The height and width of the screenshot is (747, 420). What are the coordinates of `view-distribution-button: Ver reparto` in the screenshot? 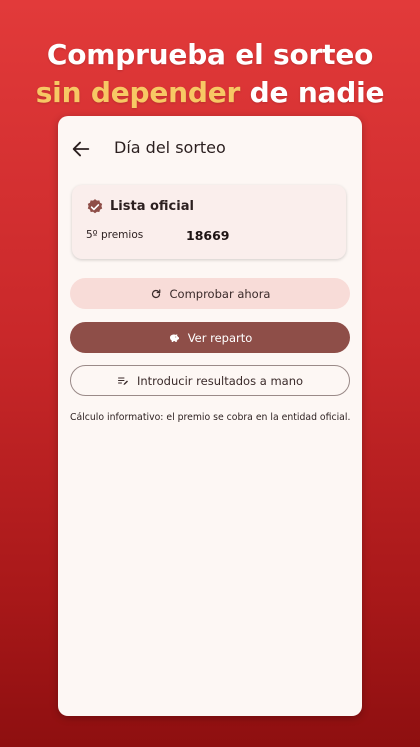 It's located at (210, 337).